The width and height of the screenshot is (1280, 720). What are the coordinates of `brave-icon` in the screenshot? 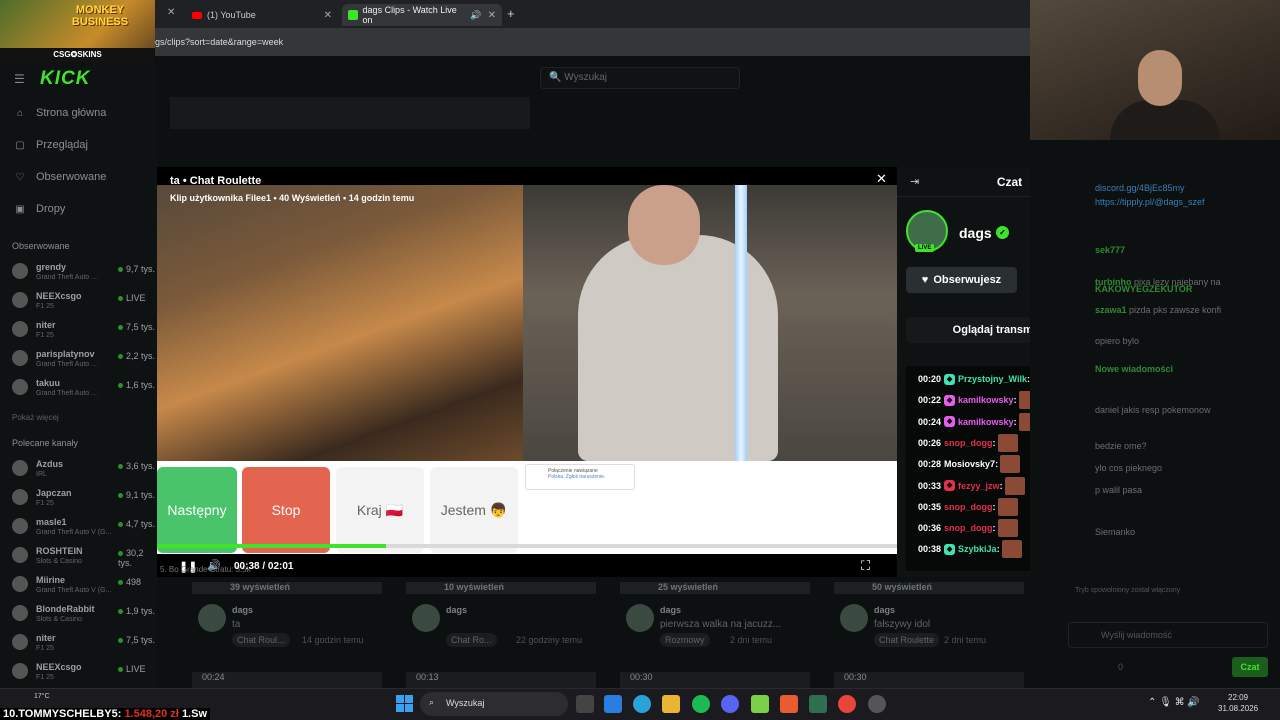 It's located at (789, 704).